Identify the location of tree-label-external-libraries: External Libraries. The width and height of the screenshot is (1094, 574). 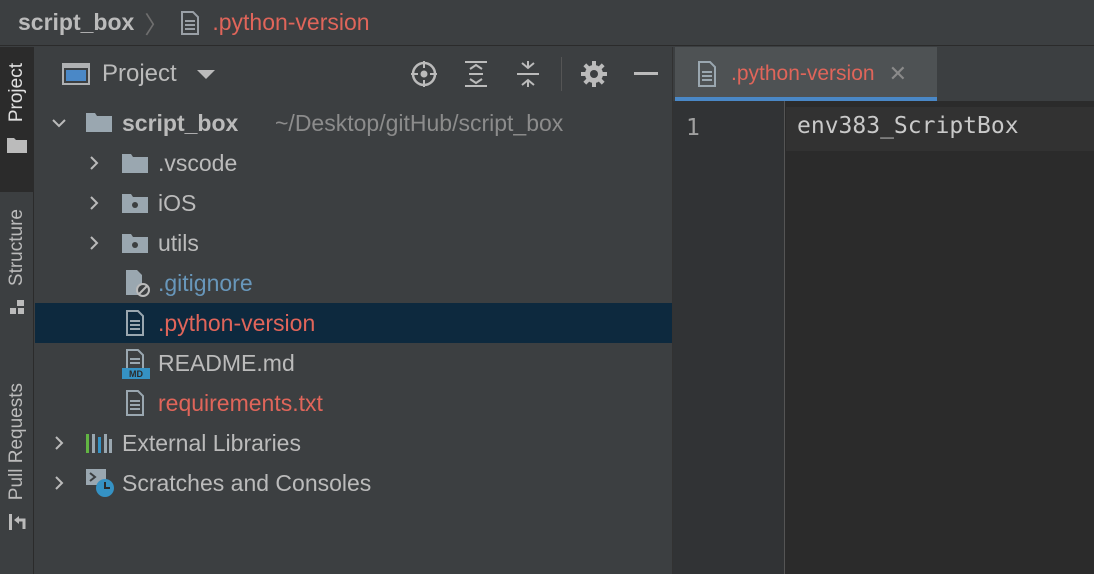
(211, 442).